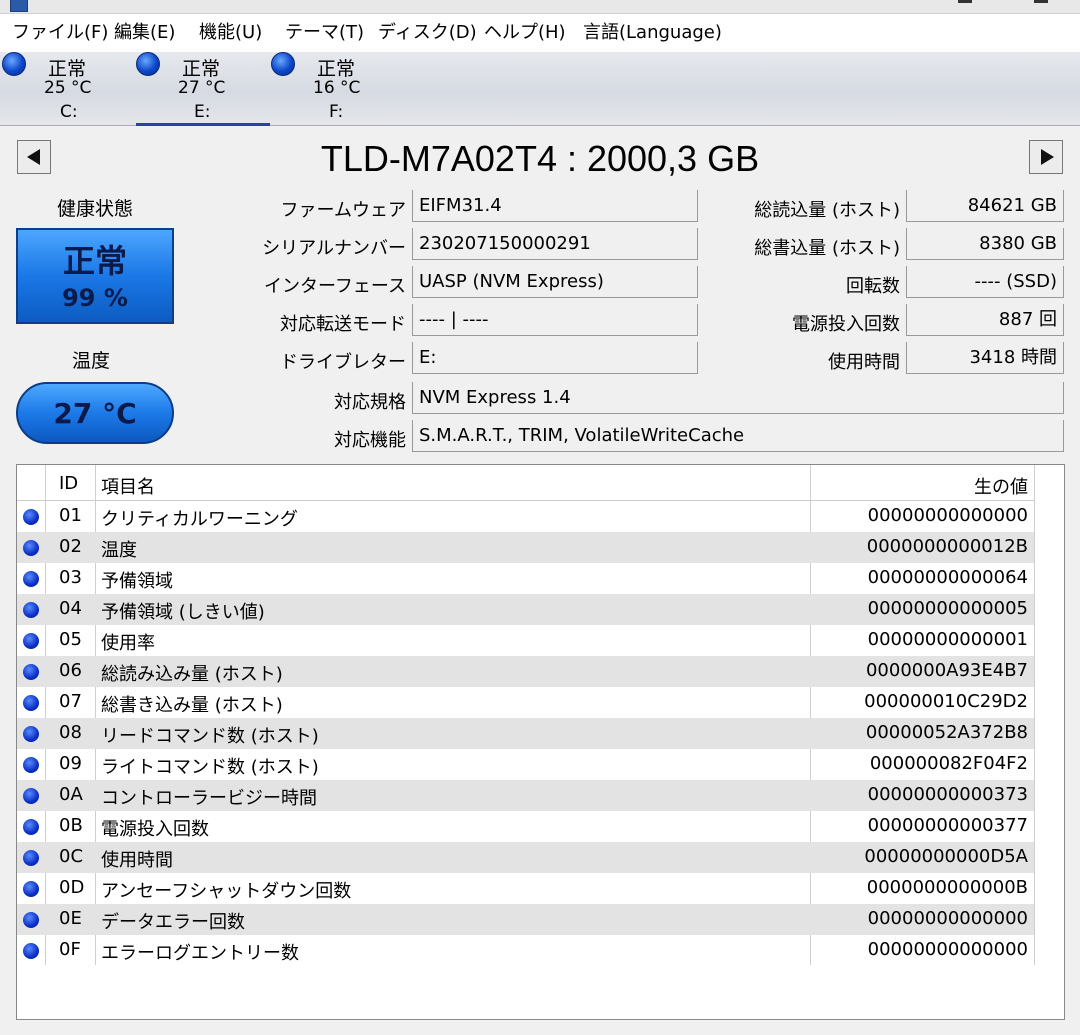 This screenshot has width=1080, height=1035. Describe the element at coordinates (324, 33) in the screenshot. I see `menu-theme: テーマ(T)` at that location.